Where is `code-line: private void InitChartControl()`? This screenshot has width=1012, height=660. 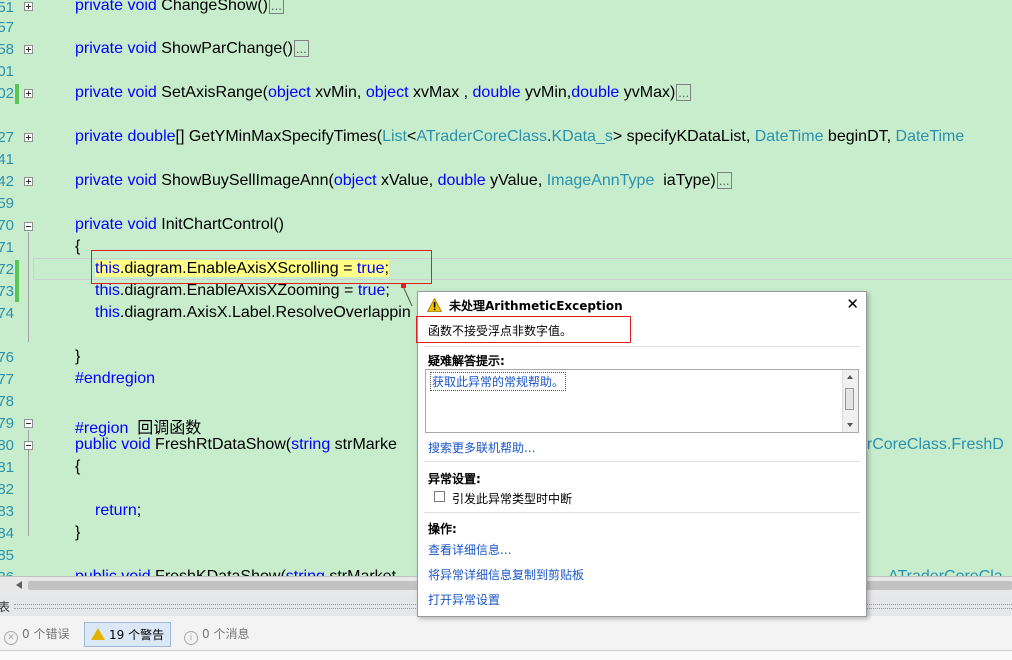 code-line: private void InitChartControl() is located at coordinates (179, 225).